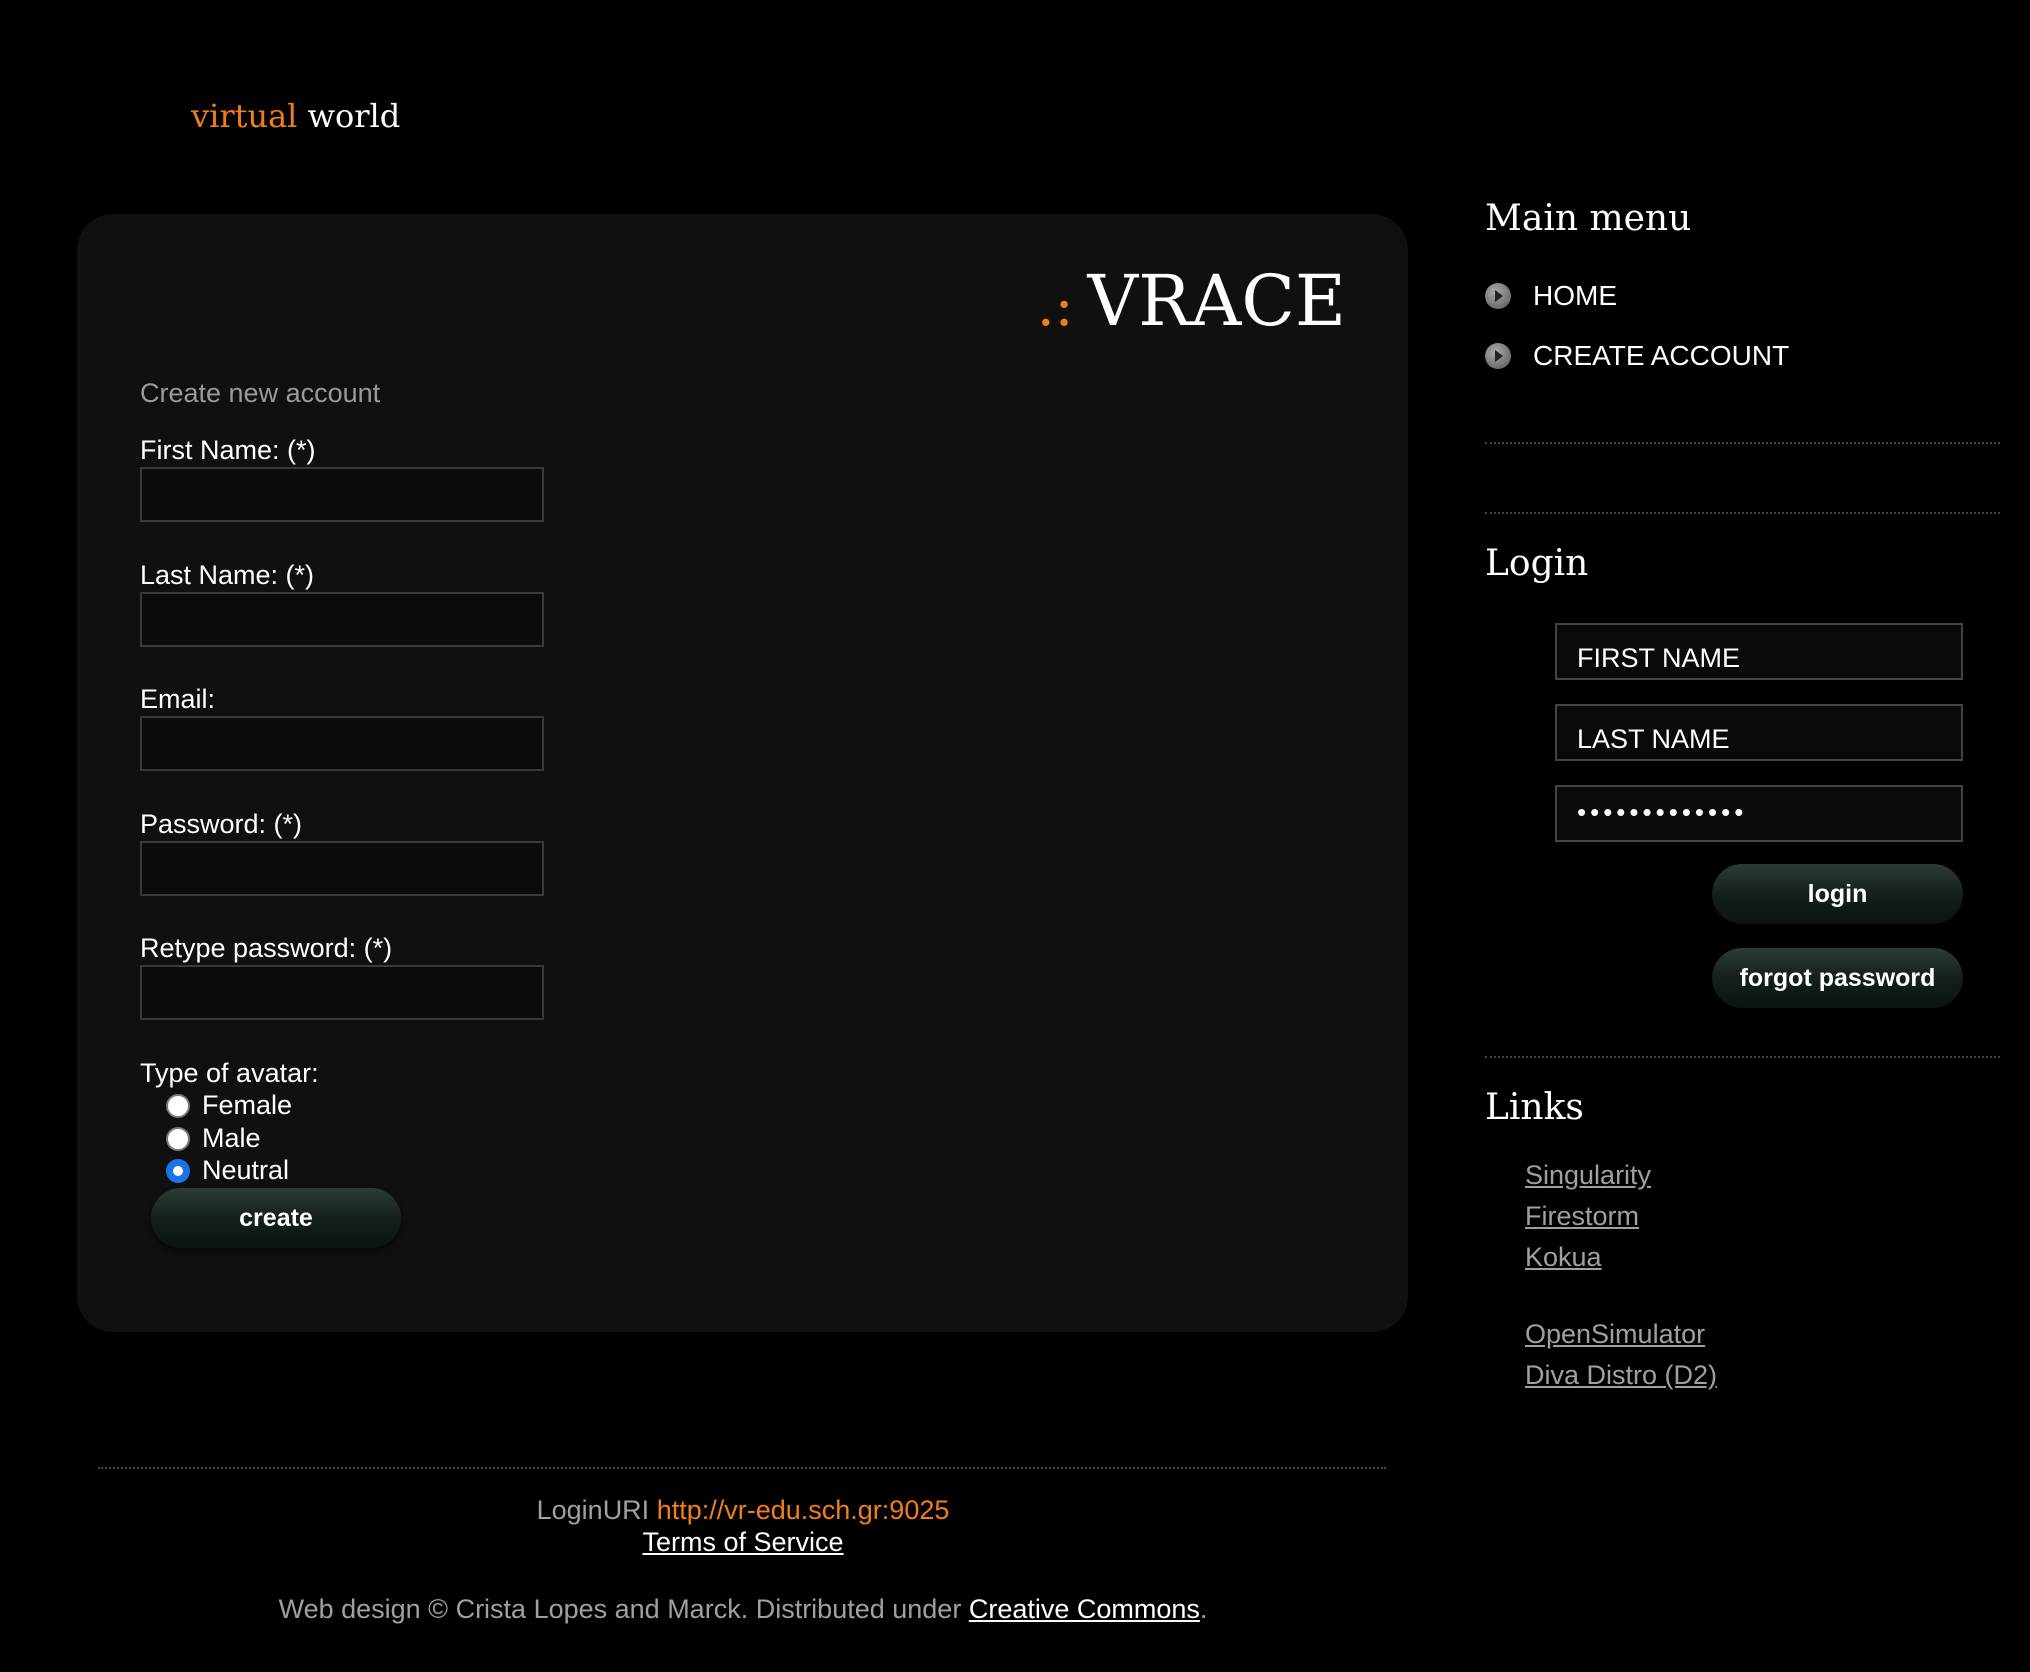 The image size is (2030, 1672). I want to click on links-title: Links, so click(1534, 1107).